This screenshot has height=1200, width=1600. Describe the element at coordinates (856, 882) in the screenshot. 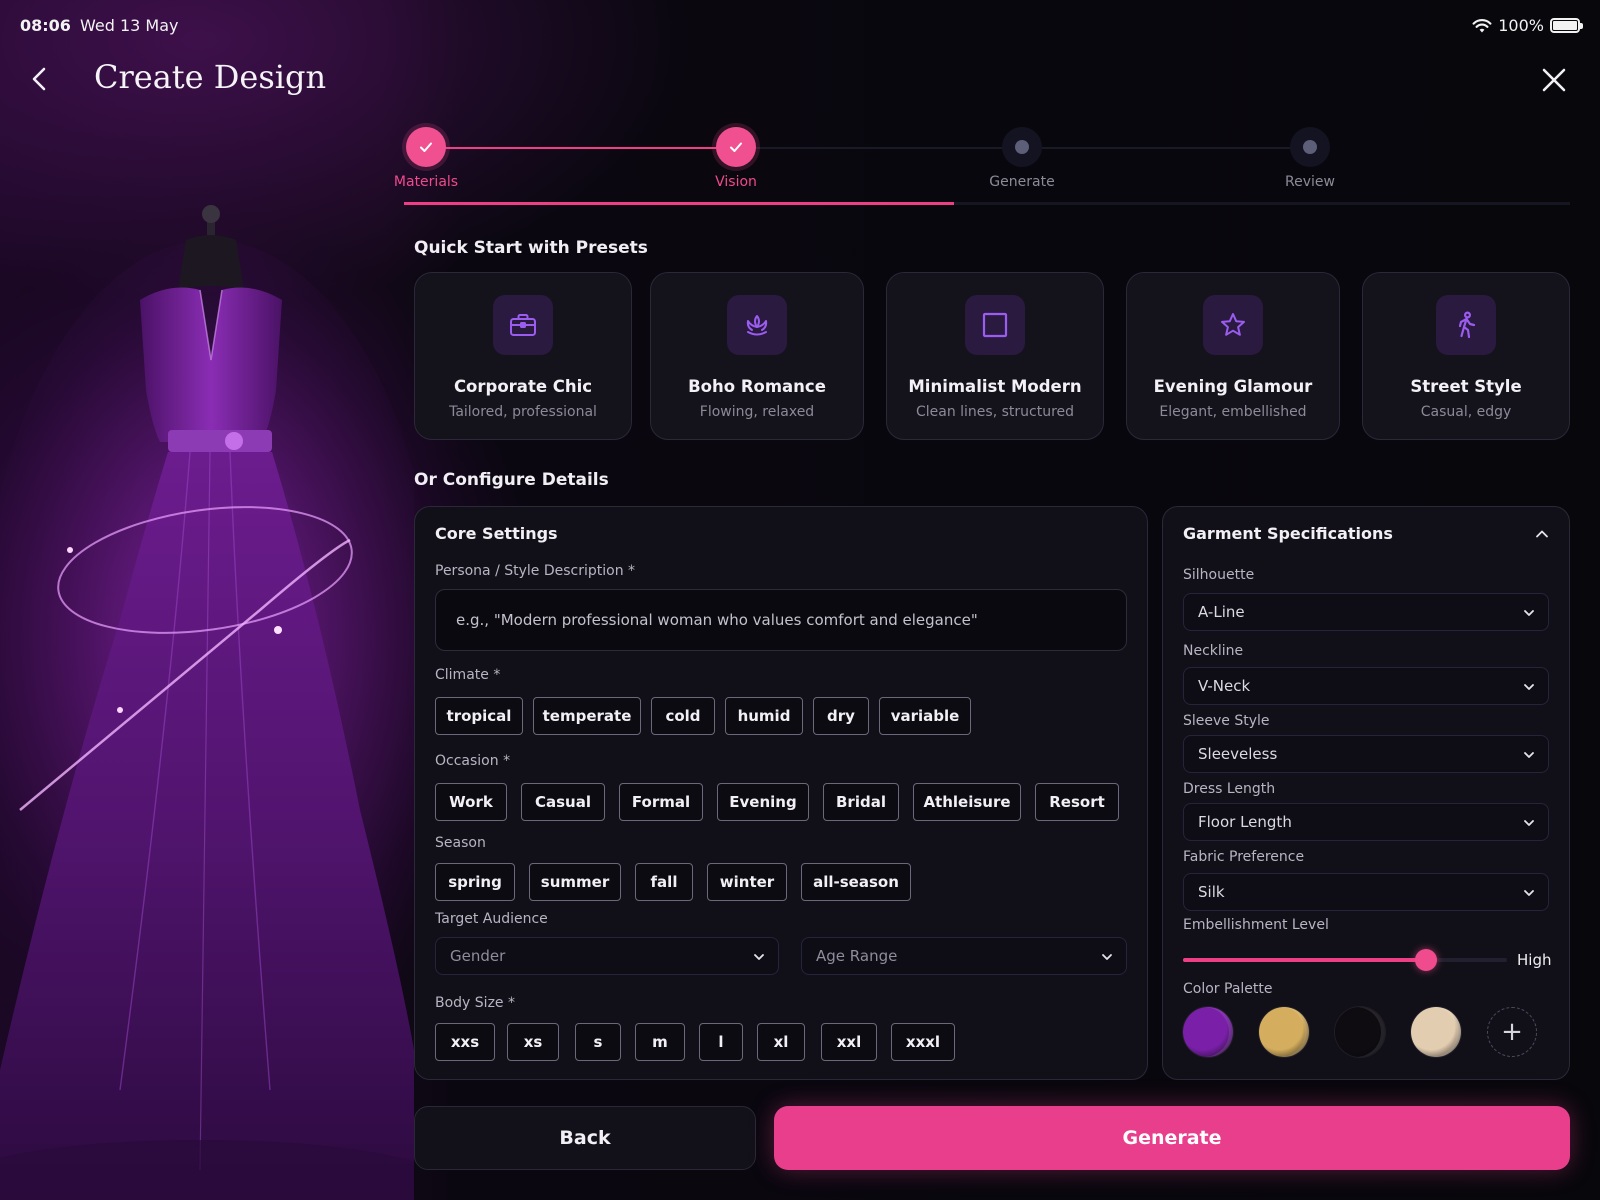

I see `season-chip: all-season` at that location.